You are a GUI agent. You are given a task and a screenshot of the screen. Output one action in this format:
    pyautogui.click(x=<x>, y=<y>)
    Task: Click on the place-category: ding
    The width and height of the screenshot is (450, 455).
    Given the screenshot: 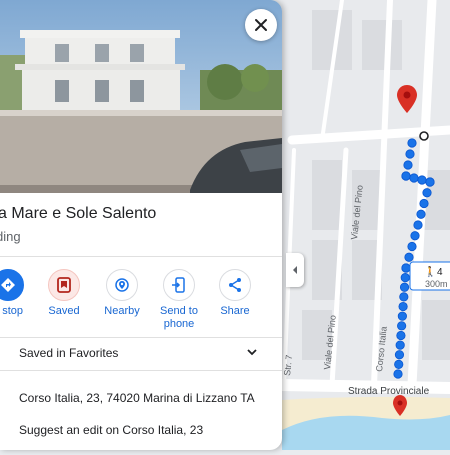 What is the action you would take?
    pyautogui.click(x=10, y=236)
    